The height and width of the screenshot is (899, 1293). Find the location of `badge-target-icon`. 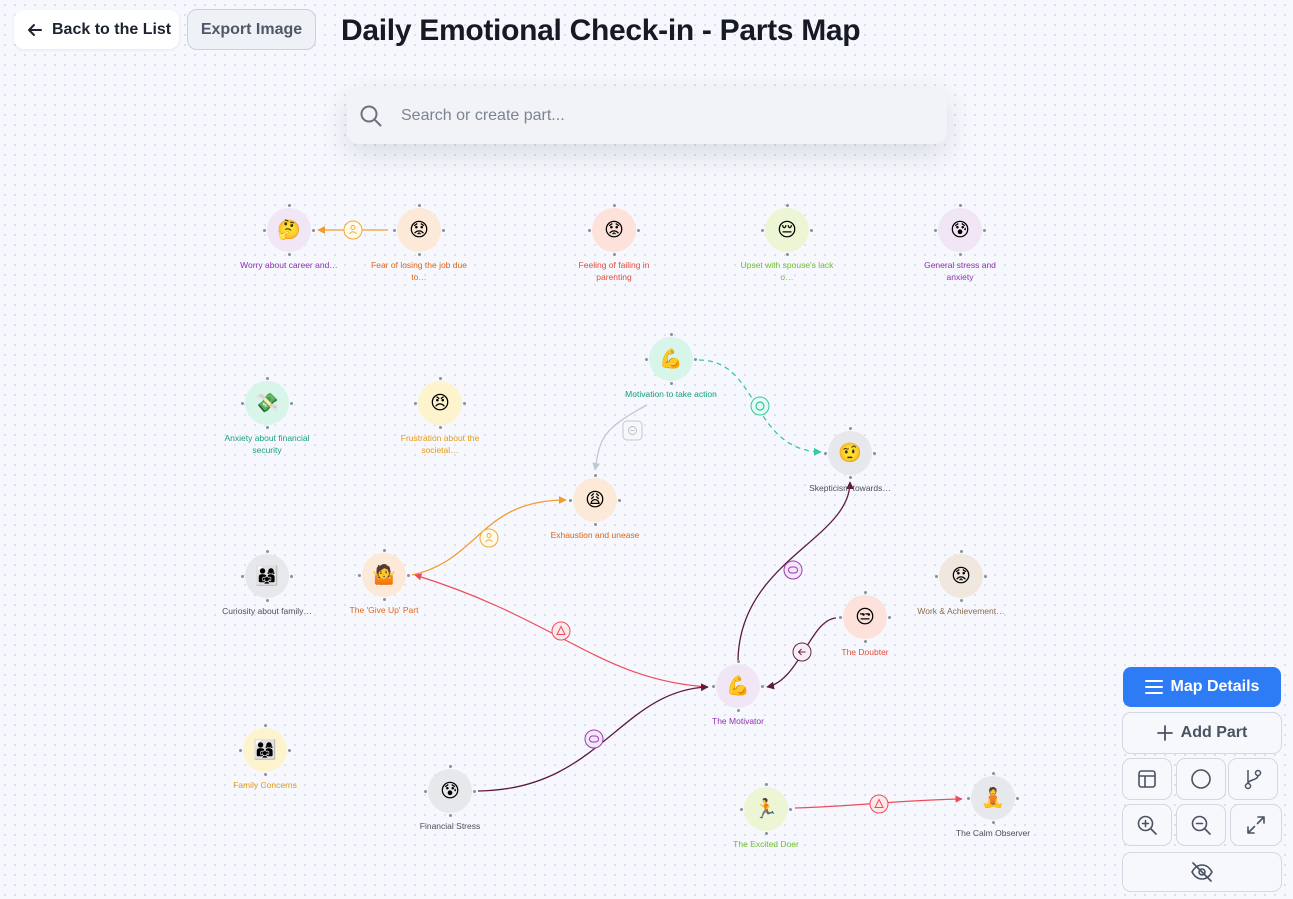

badge-target-icon is located at coordinates (760, 406).